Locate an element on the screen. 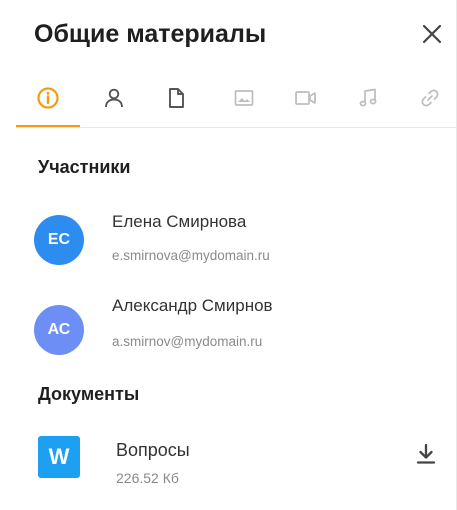 The image size is (457, 510). document-icon is located at coordinates (176, 98).